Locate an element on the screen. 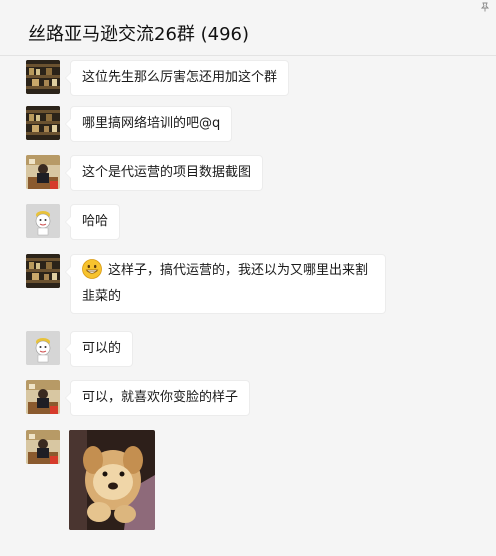 Image resolution: width=496 pixels, height=556 pixels. message-item: 哪里搞网络培训的吧@q is located at coordinates (129, 124).